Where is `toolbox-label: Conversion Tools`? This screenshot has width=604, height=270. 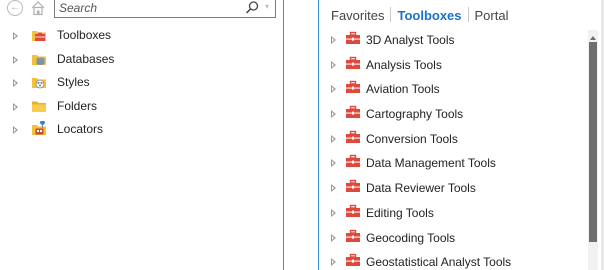 toolbox-label: Conversion Tools is located at coordinates (412, 138).